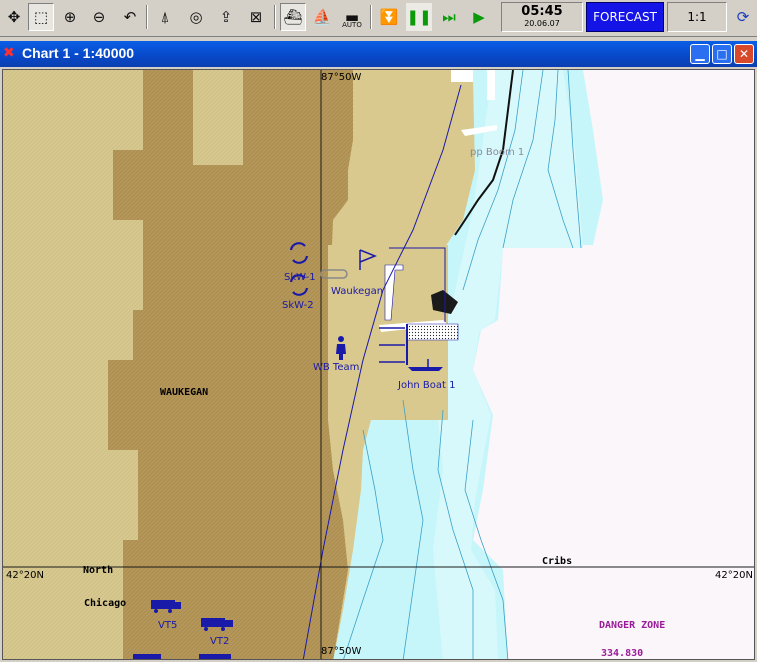  Describe the element at coordinates (734, 575) in the screenshot. I see `latitude-label-right: 42°20N` at that location.